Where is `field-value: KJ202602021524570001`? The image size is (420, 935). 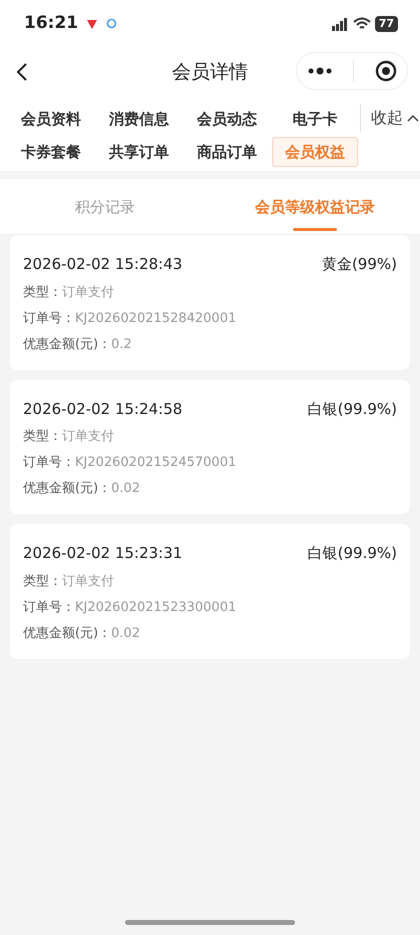
field-value: KJ202602021524570001 is located at coordinates (155, 462).